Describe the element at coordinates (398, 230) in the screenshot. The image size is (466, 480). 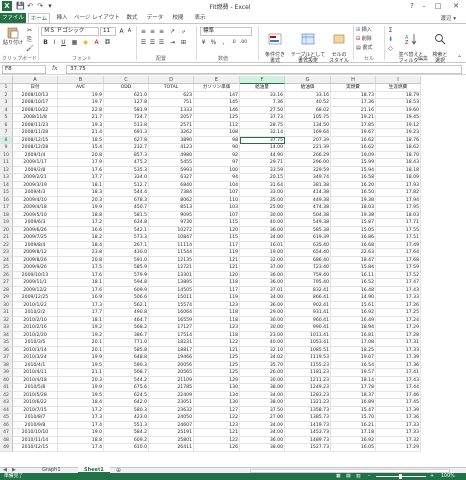
I see `table-cell: 17.55` at that location.